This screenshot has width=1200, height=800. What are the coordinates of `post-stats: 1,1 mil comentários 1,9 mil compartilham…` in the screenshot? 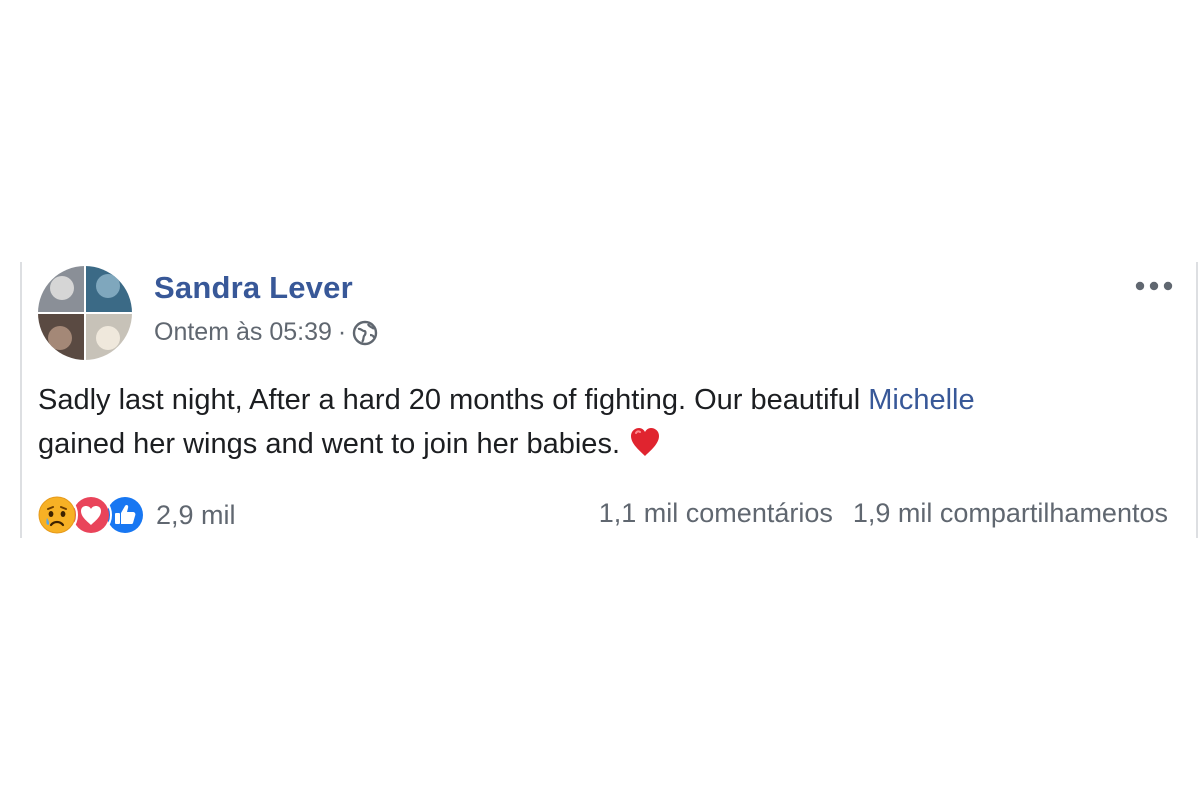 It's located at (883, 513).